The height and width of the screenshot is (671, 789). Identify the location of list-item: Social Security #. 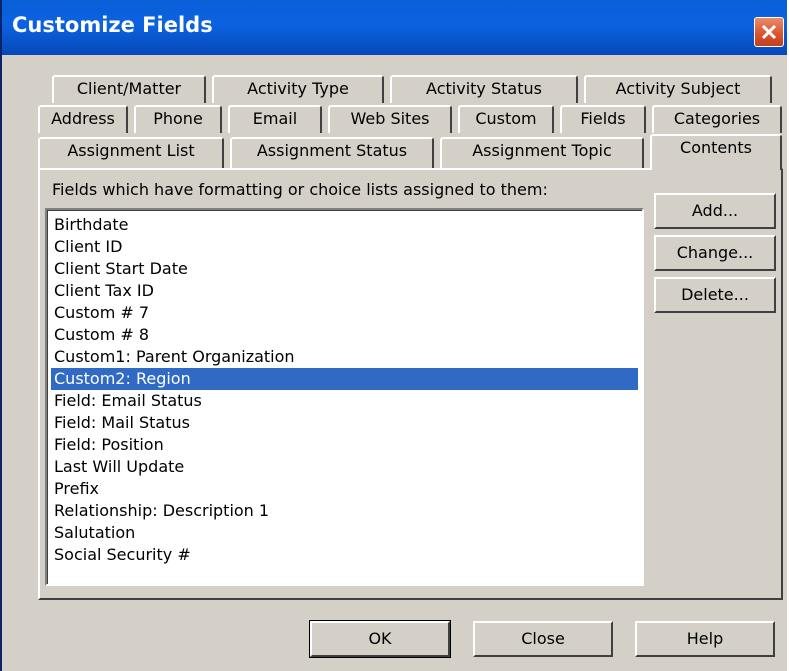
(344, 555).